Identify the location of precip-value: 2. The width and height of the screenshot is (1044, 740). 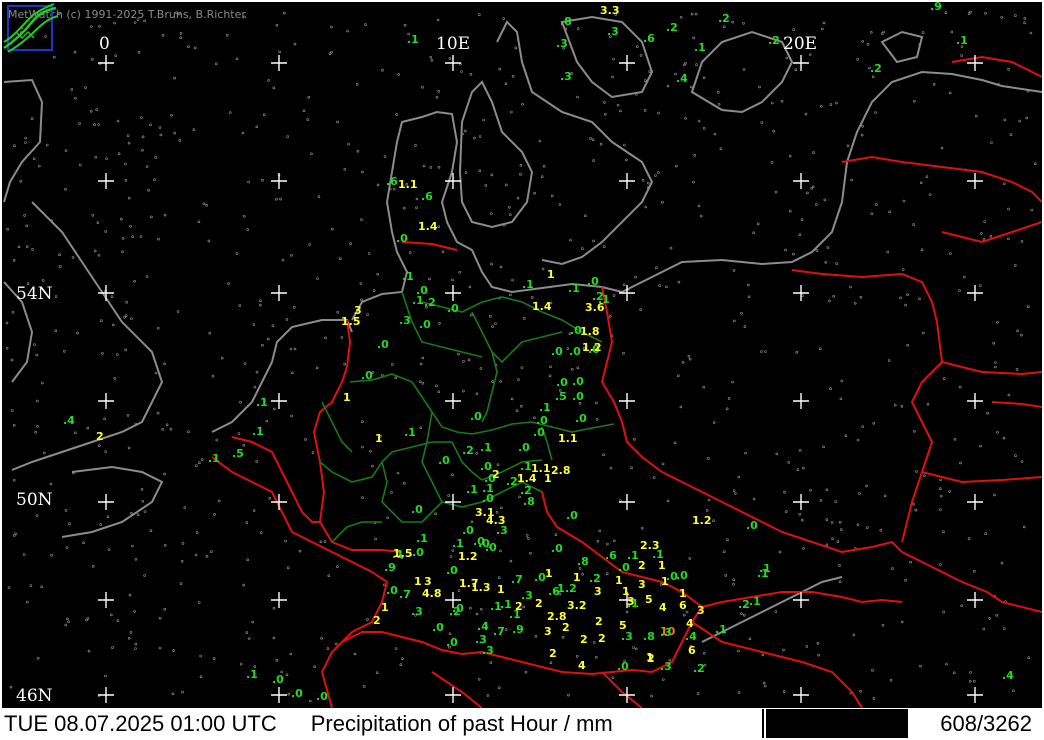
(566, 627).